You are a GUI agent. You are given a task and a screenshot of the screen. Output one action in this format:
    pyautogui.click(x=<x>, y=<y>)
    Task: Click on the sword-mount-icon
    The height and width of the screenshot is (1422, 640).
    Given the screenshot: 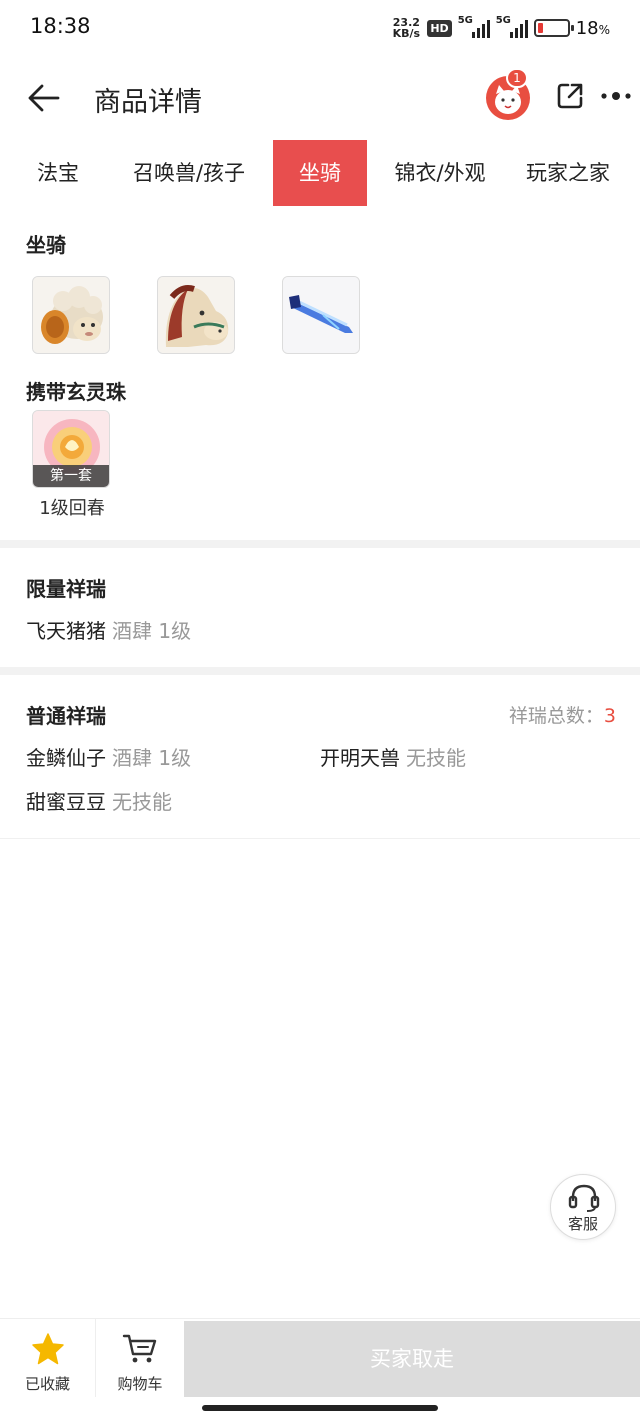 What is the action you would take?
    pyautogui.click(x=321, y=315)
    